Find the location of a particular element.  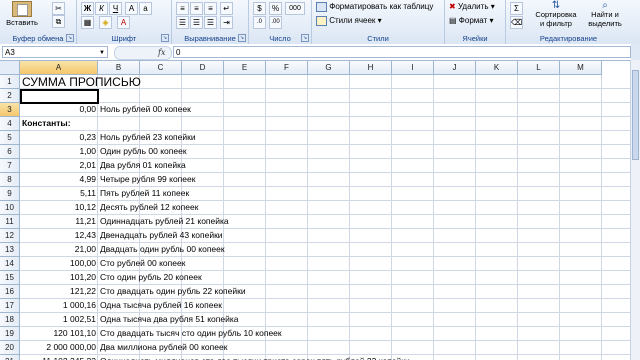

row-cells: СУММА ПРОПИСЬЮ is located at coordinates (325, 82).